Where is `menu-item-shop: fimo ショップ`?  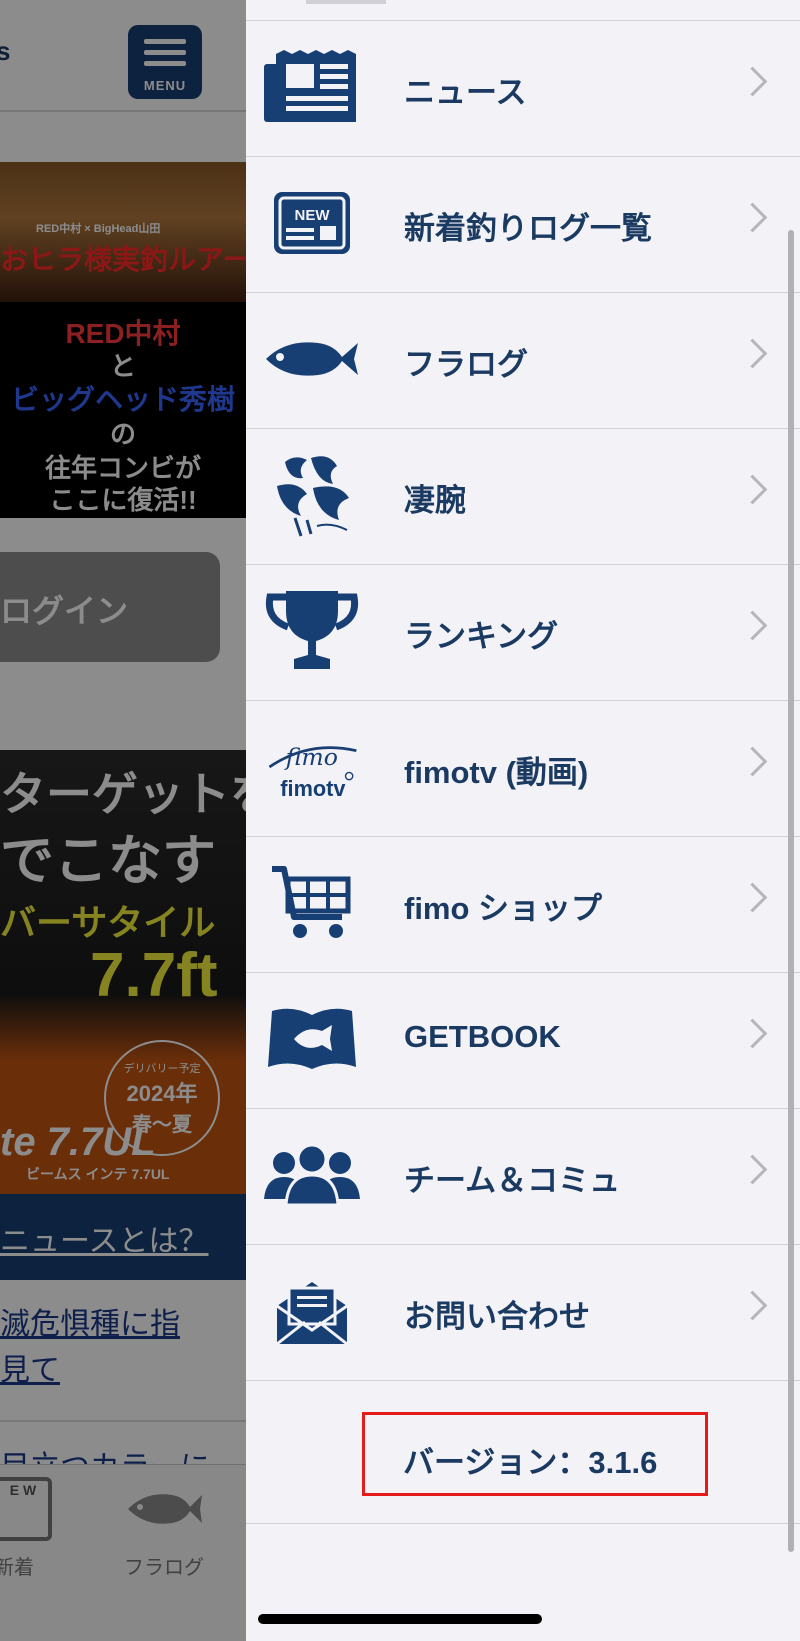 menu-item-shop: fimo ショップ is located at coordinates (523, 905).